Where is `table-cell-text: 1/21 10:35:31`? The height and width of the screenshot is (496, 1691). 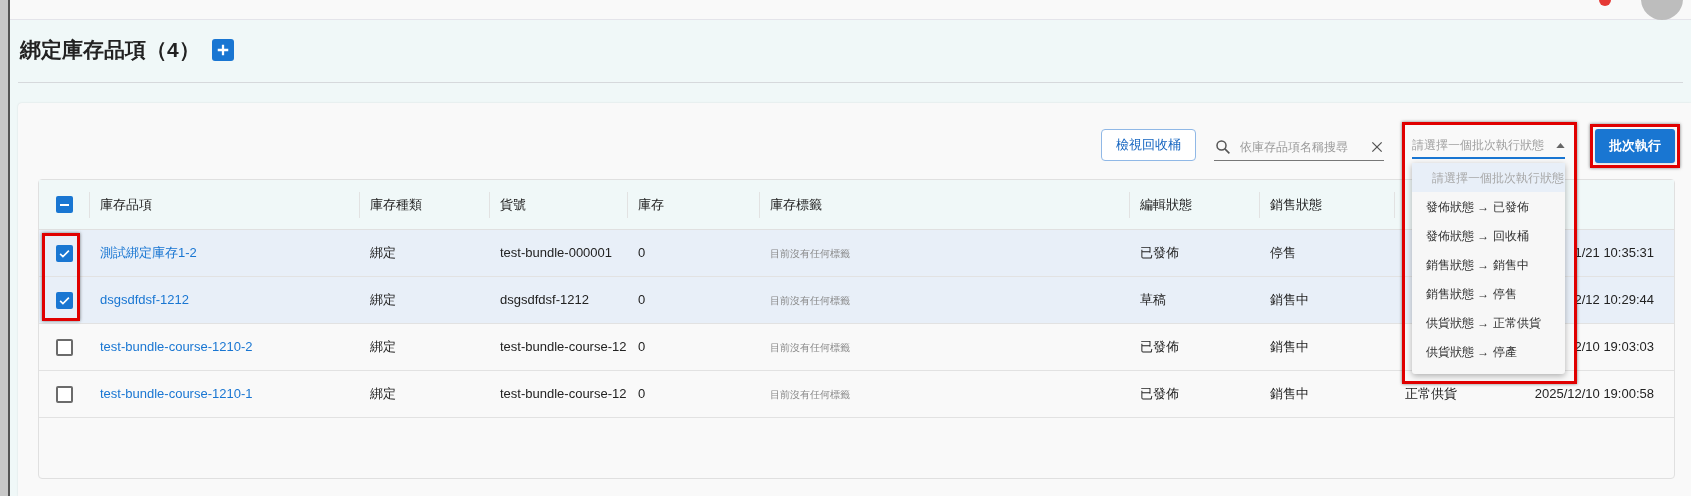 table-cell-text: 1/21 10:35:31 is located at coordinates (1614, 253).